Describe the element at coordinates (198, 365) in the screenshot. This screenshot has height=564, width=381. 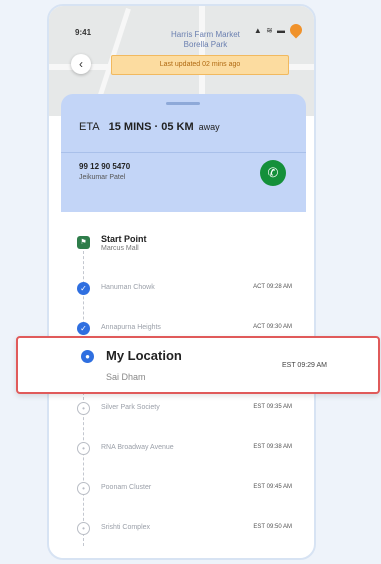
I see `current-location-stop: ● My Location Sai Dham EST 09:29 AM` at that location.